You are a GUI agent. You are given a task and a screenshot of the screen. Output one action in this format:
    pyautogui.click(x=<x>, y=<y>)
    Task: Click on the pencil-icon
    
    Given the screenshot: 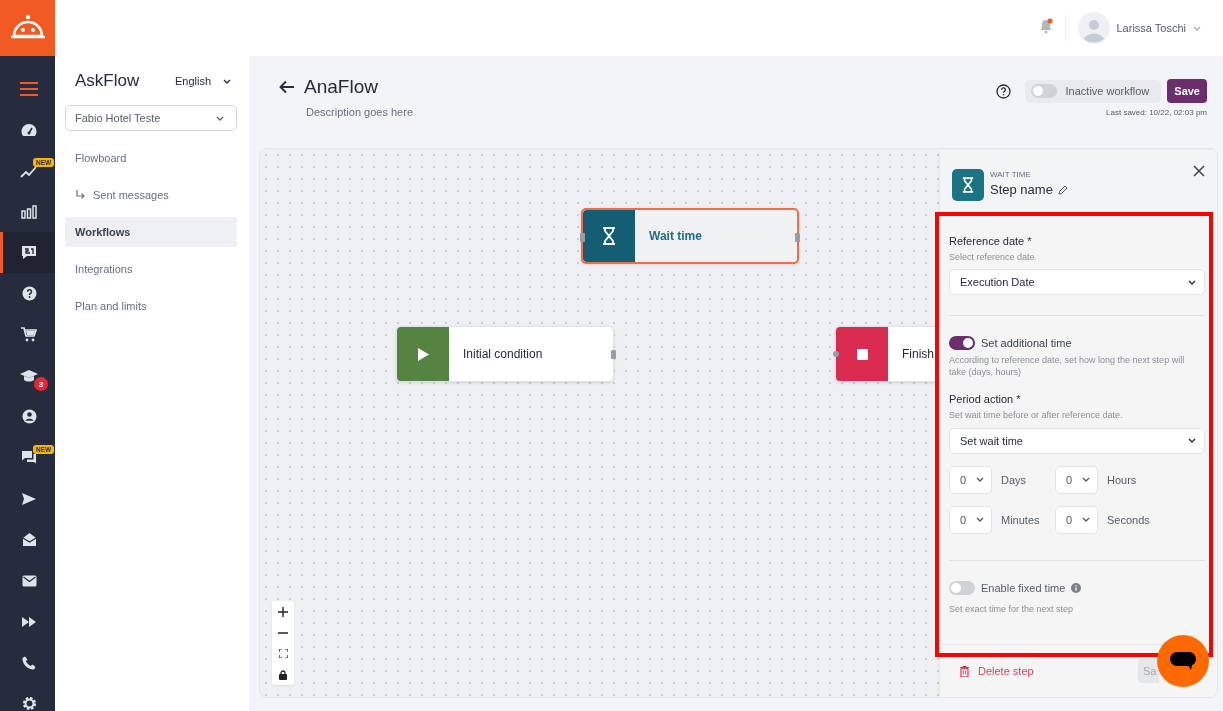 What is the action you would take?
    pyautogui.click(x=1062, y=189)
    